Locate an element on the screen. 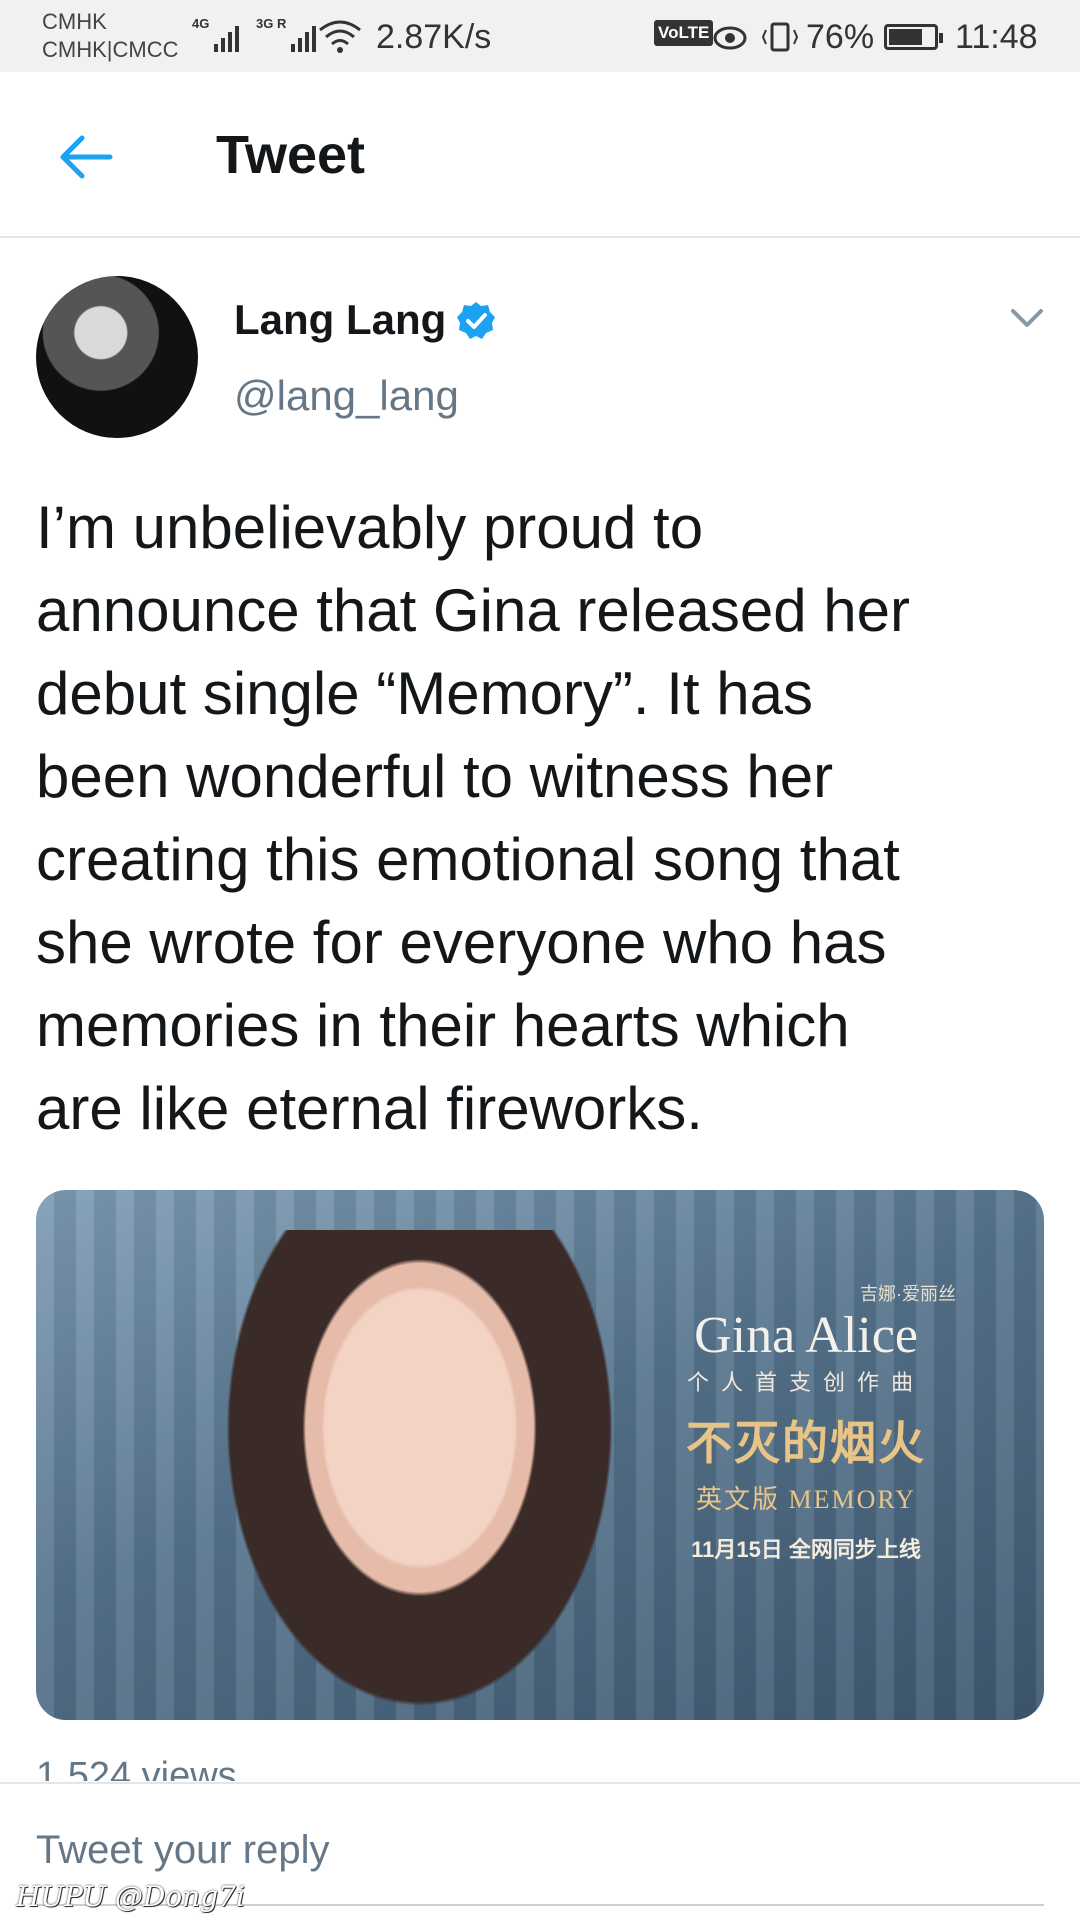 Image resolution: width=1080 pixels, height=1920 pixels. portrait-figure is located at coordinates (411, 1475).